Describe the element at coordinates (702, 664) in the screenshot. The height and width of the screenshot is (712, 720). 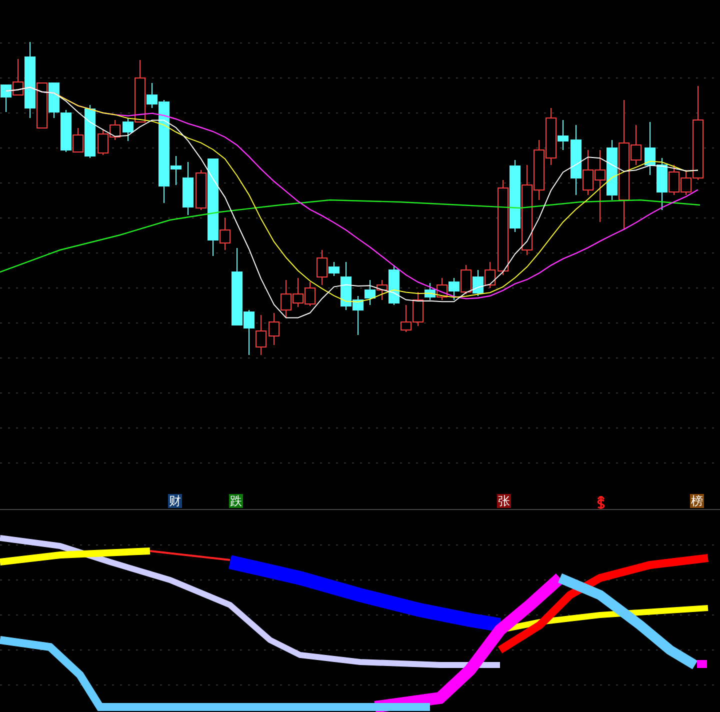
I see `indicator-mark` at that location.